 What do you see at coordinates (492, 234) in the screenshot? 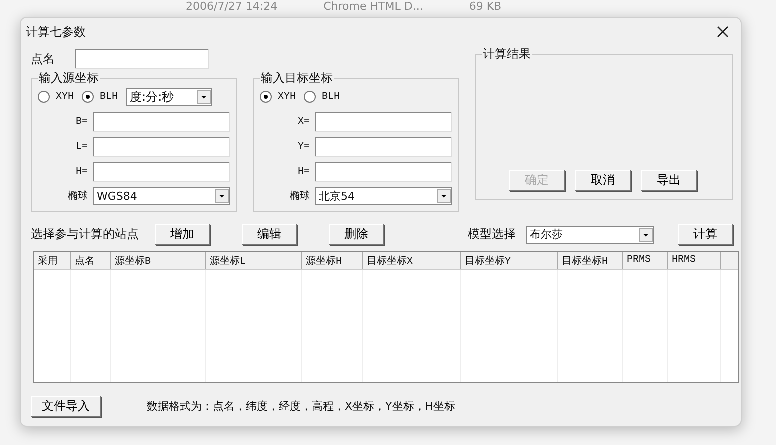
I see `field-label: 模型选择` at bounding box center [492, 234].